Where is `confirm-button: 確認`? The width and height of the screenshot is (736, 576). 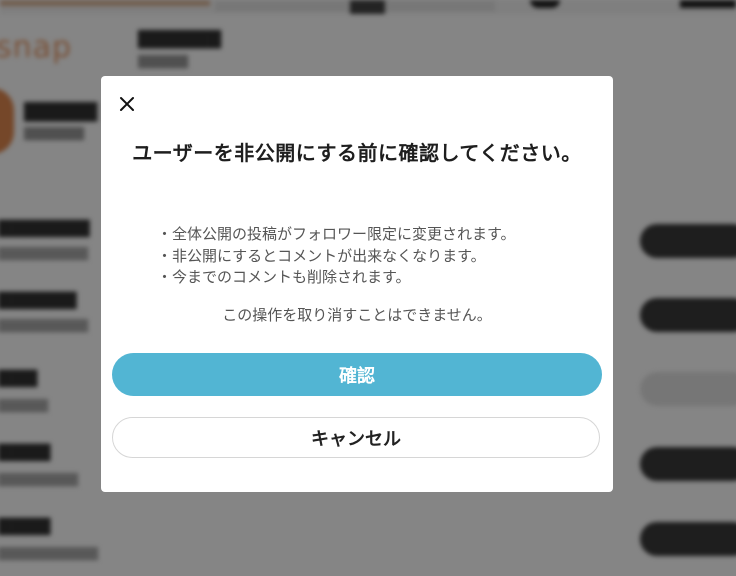
confirm-button: 確認 is located at coordinates (357, 374).